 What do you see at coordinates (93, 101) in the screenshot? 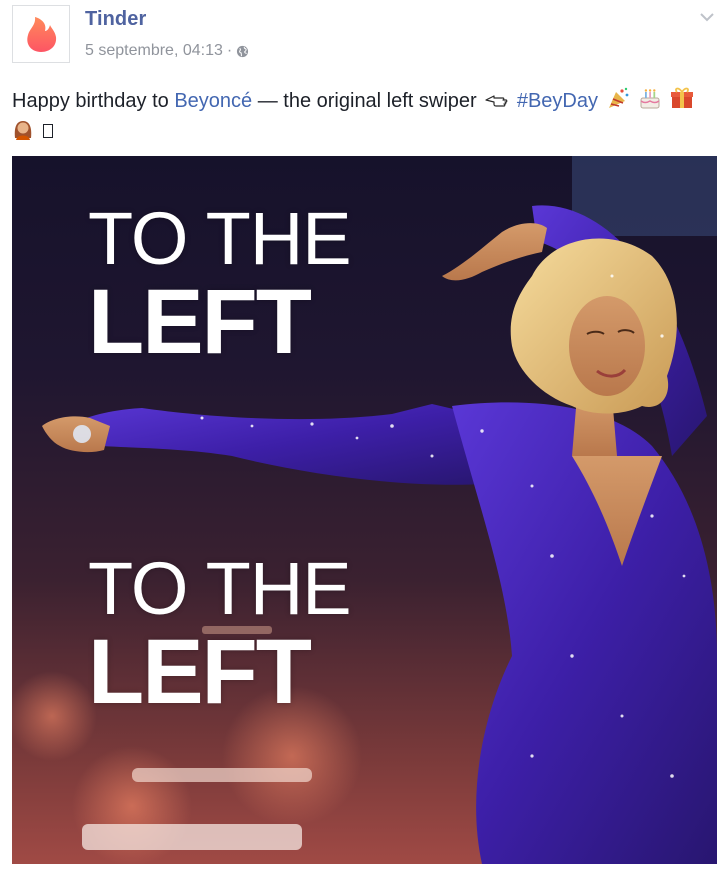
I see `message-intro: Happy birthday to` at bounding box center [93, 101].